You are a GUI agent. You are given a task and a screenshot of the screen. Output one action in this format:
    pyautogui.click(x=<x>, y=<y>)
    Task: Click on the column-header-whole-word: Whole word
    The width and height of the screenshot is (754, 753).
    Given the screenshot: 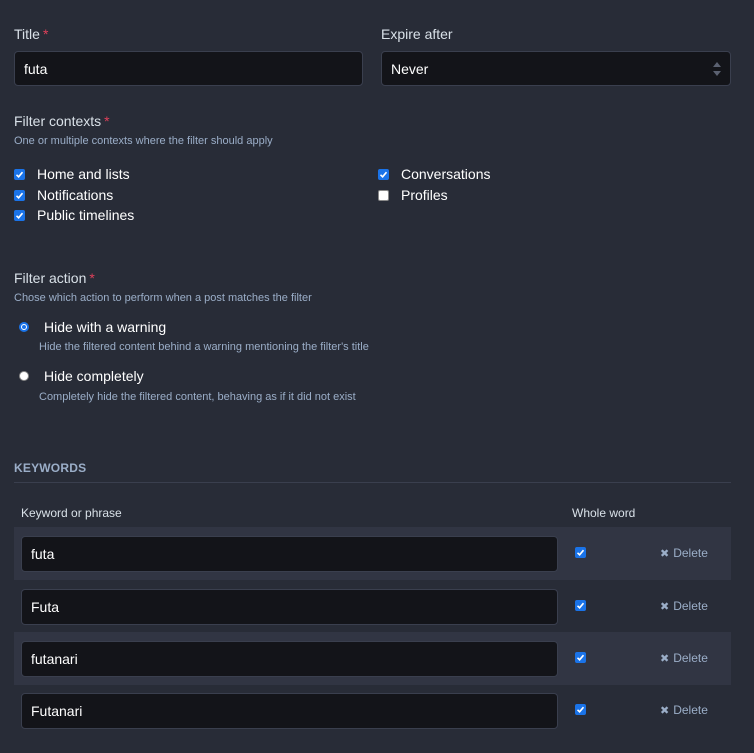 What is the action you would take?
    pyautogui.click(x=604, y=513)
    